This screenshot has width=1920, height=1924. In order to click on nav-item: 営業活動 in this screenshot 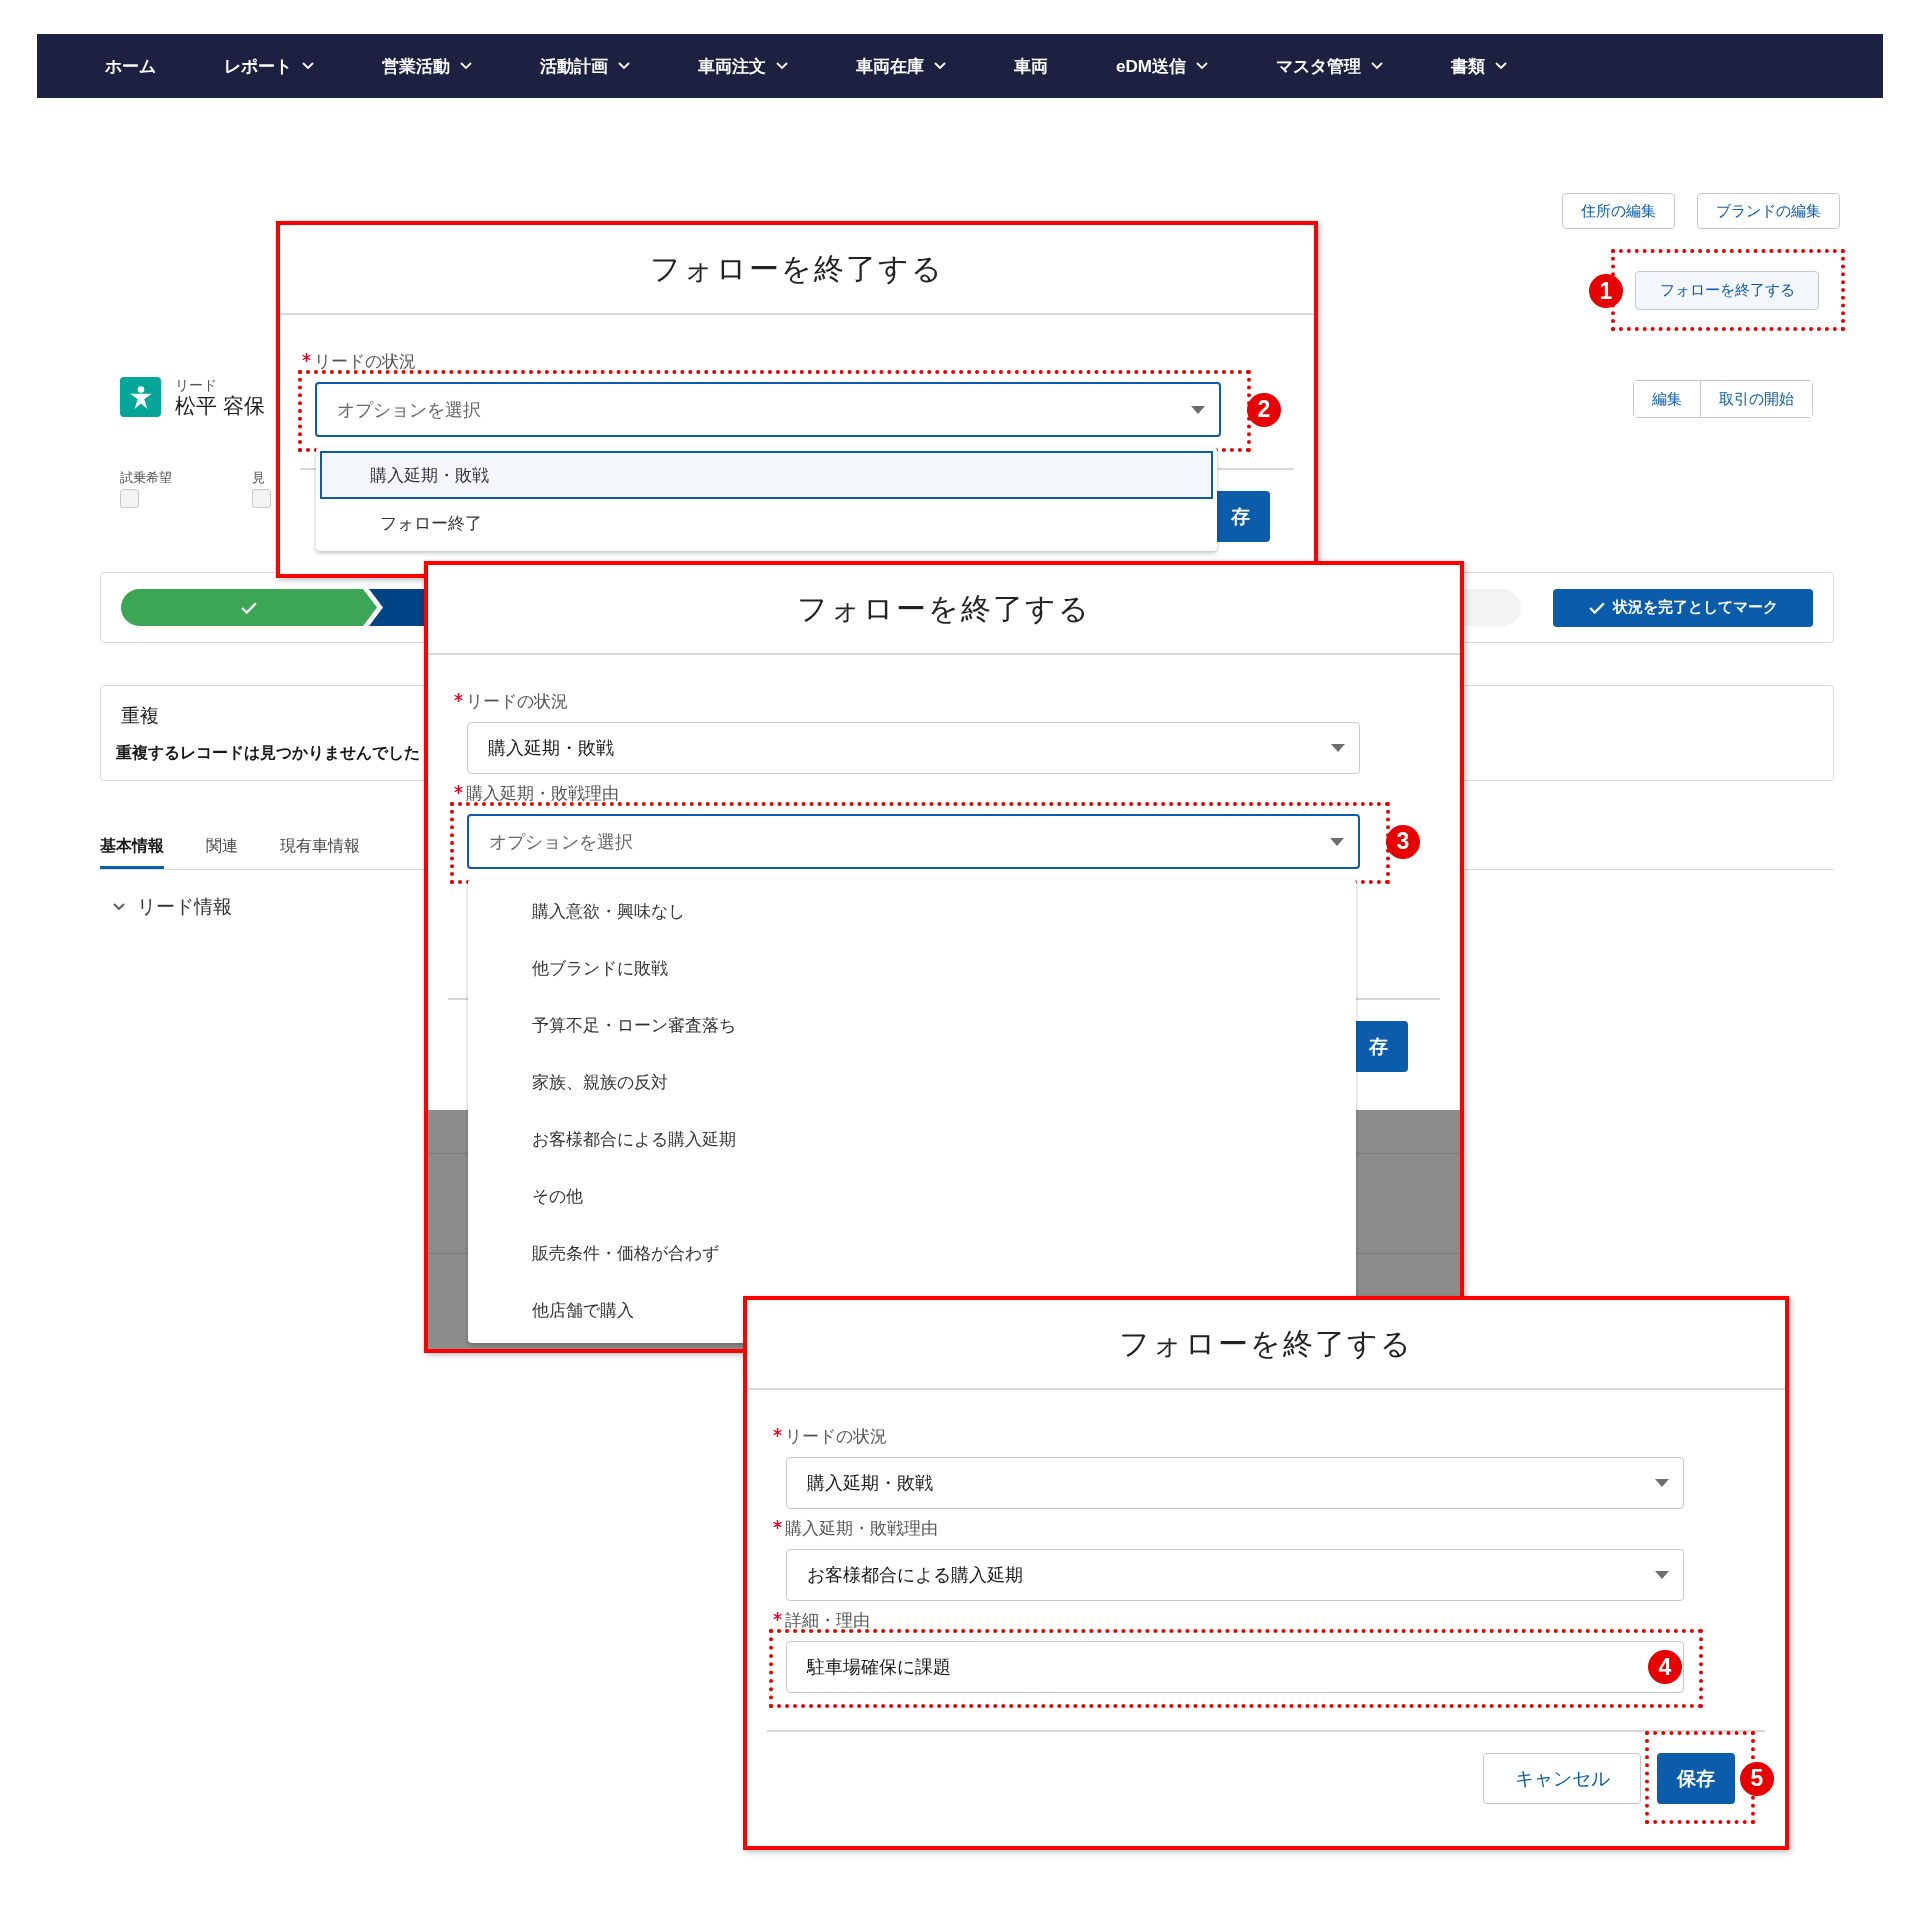, I will do `click(427, 66)`.